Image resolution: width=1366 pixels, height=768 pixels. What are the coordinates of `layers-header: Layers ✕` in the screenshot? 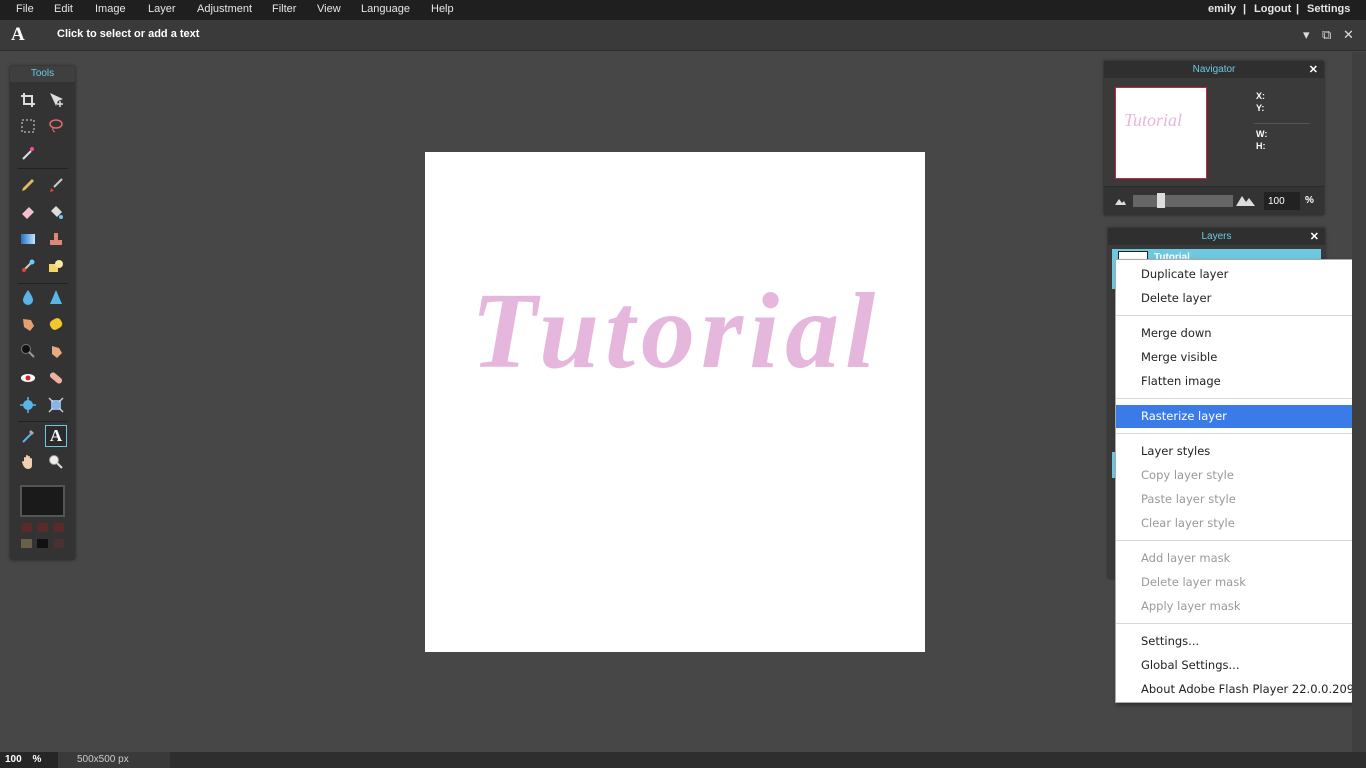 It's located at (1216, 236).